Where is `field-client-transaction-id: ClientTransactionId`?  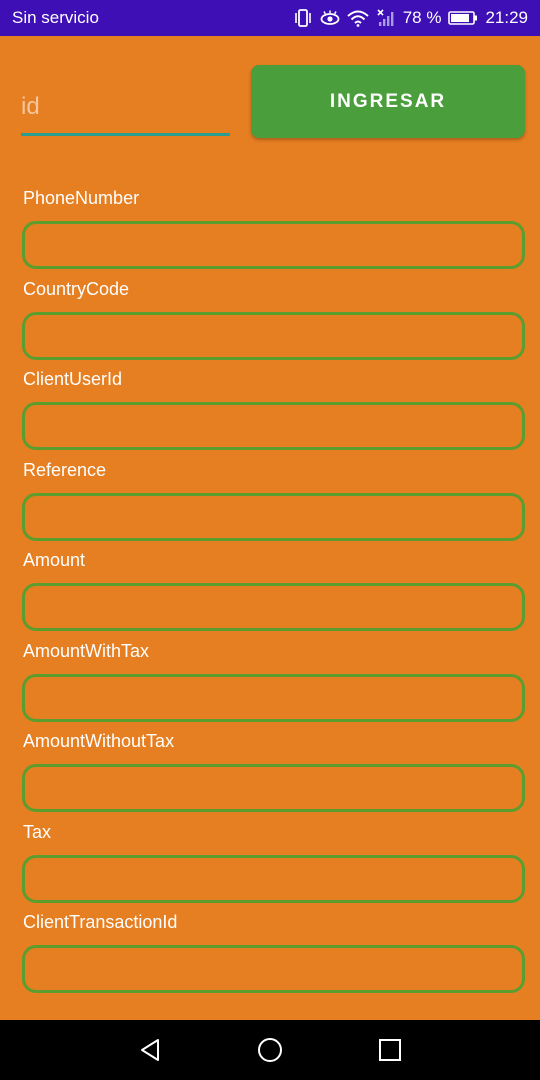
field-client-transaction-id: ClientTransactionId is located at coordinates (273, 957).